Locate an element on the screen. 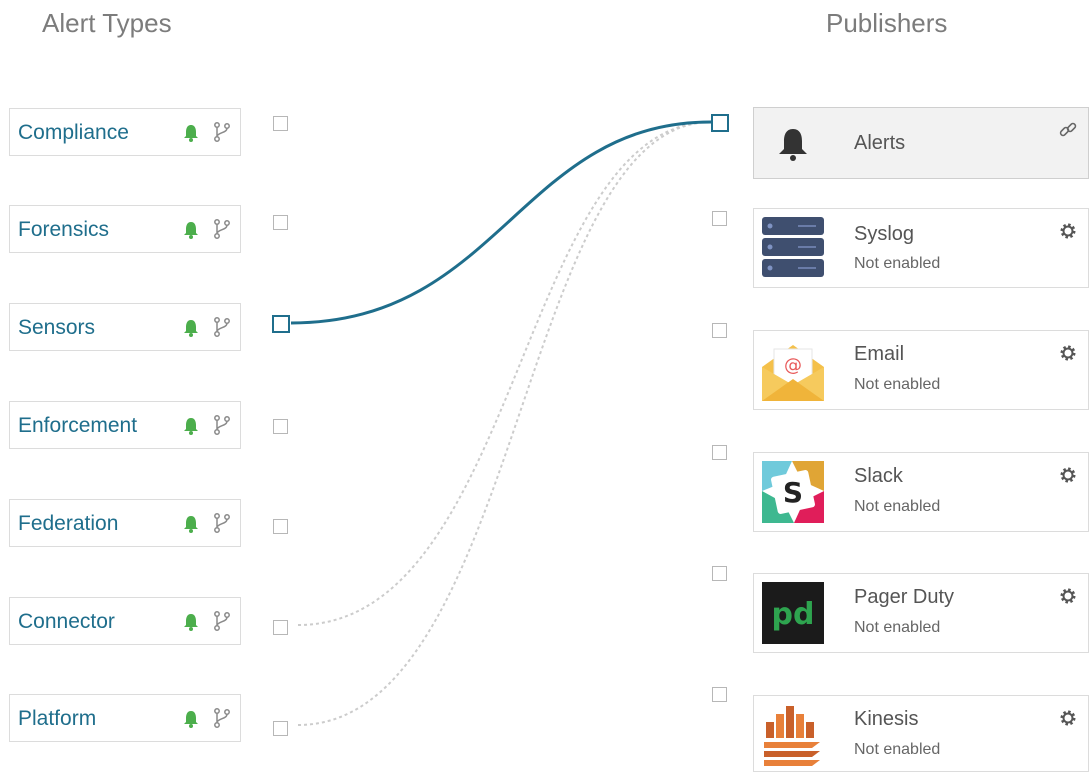  kinesis-icon is located at coordinates (792, 736).